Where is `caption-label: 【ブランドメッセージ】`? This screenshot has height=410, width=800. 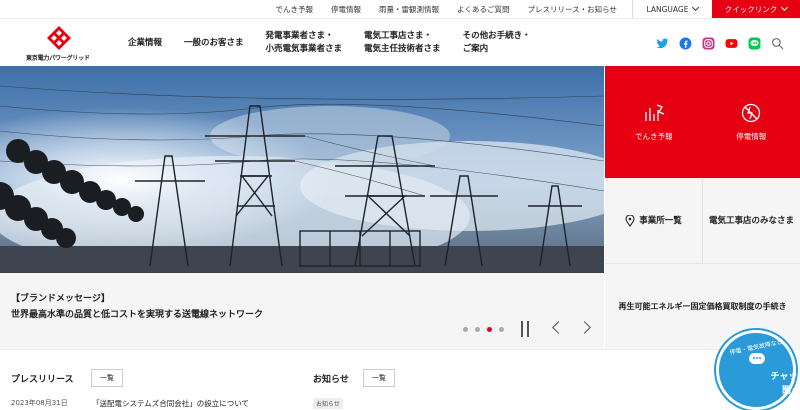 caption-label: 【ブランドメッセージ】 is located at coordinates (60, 299).